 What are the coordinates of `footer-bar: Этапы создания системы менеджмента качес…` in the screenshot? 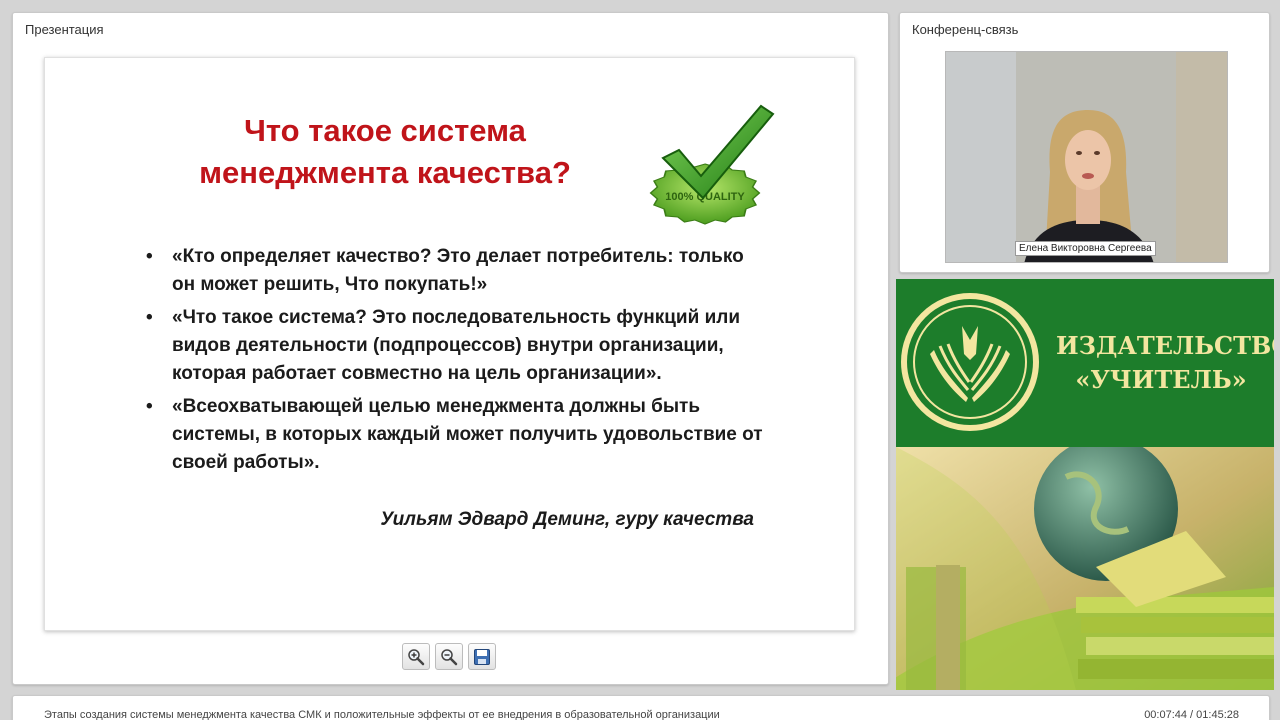 It's located at (641, 707).